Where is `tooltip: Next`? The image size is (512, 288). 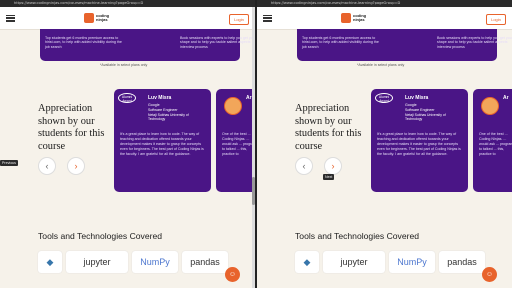 tooltip: Next is located at coordinates (329, 177).